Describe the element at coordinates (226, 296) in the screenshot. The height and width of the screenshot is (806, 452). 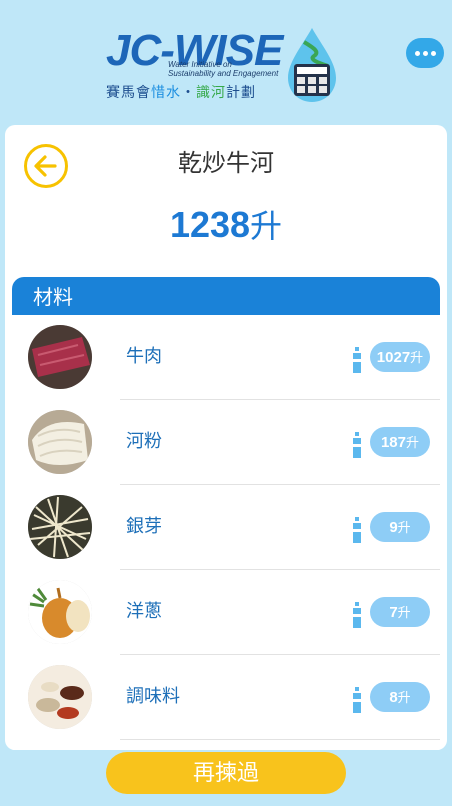
I see `ingredients-section-header: 材料` at that location.